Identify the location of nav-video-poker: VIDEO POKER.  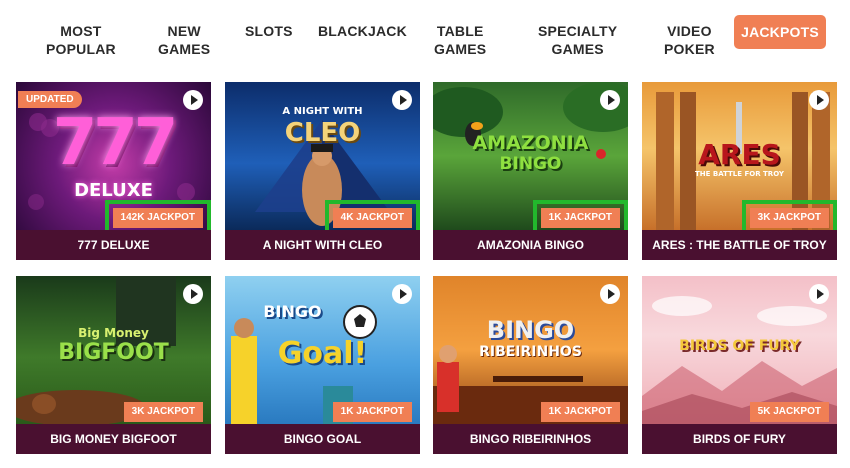
(689, 40).